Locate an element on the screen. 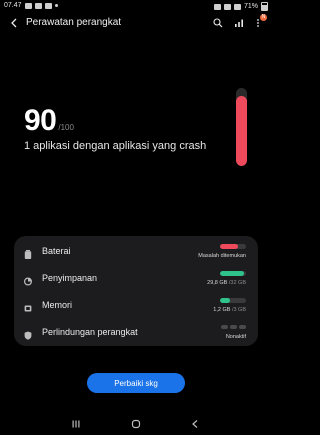  score-display: 90 /100 is located at coordinates (49, 121).